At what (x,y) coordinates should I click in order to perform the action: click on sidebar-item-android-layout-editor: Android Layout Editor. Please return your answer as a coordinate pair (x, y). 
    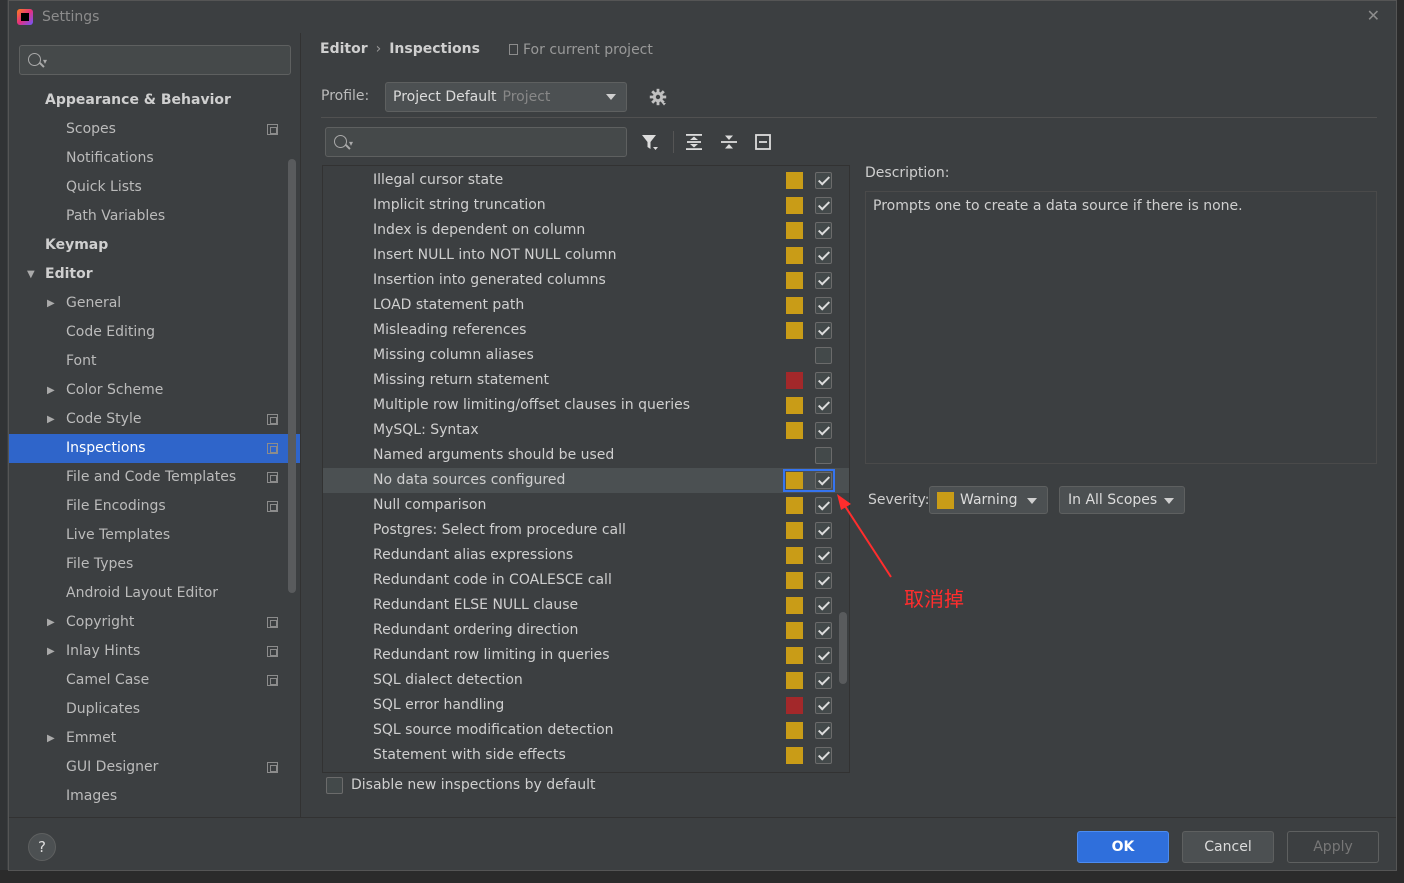
    Looking at the image, I should click on (154, 593).